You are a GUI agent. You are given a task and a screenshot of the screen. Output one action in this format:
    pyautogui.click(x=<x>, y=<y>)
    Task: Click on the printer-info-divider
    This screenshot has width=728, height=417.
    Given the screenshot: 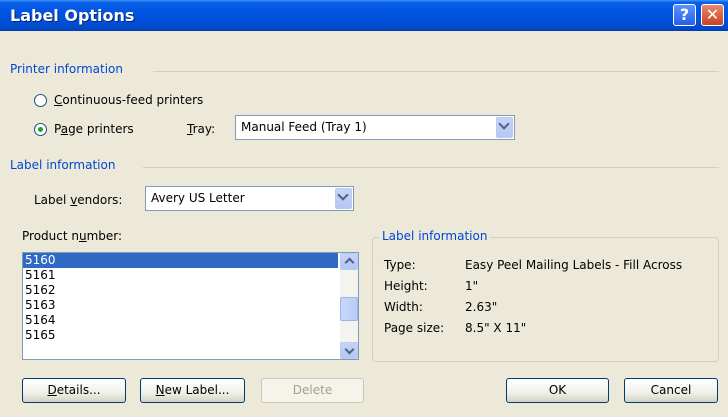 What is the action you would take?
    pyautogui.click(x=436, y=71)
    